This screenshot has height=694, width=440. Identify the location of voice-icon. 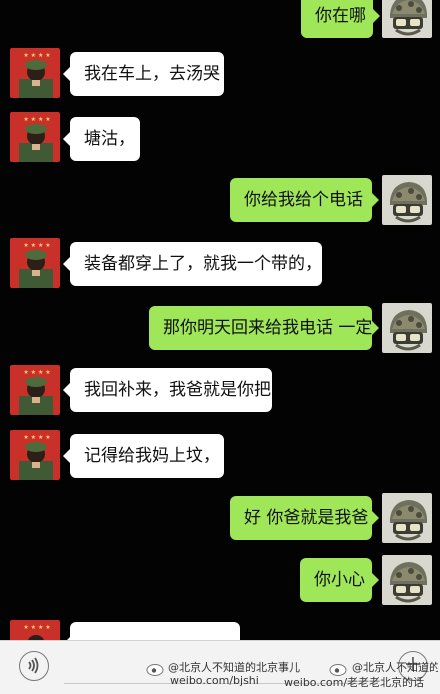
(33, 665).